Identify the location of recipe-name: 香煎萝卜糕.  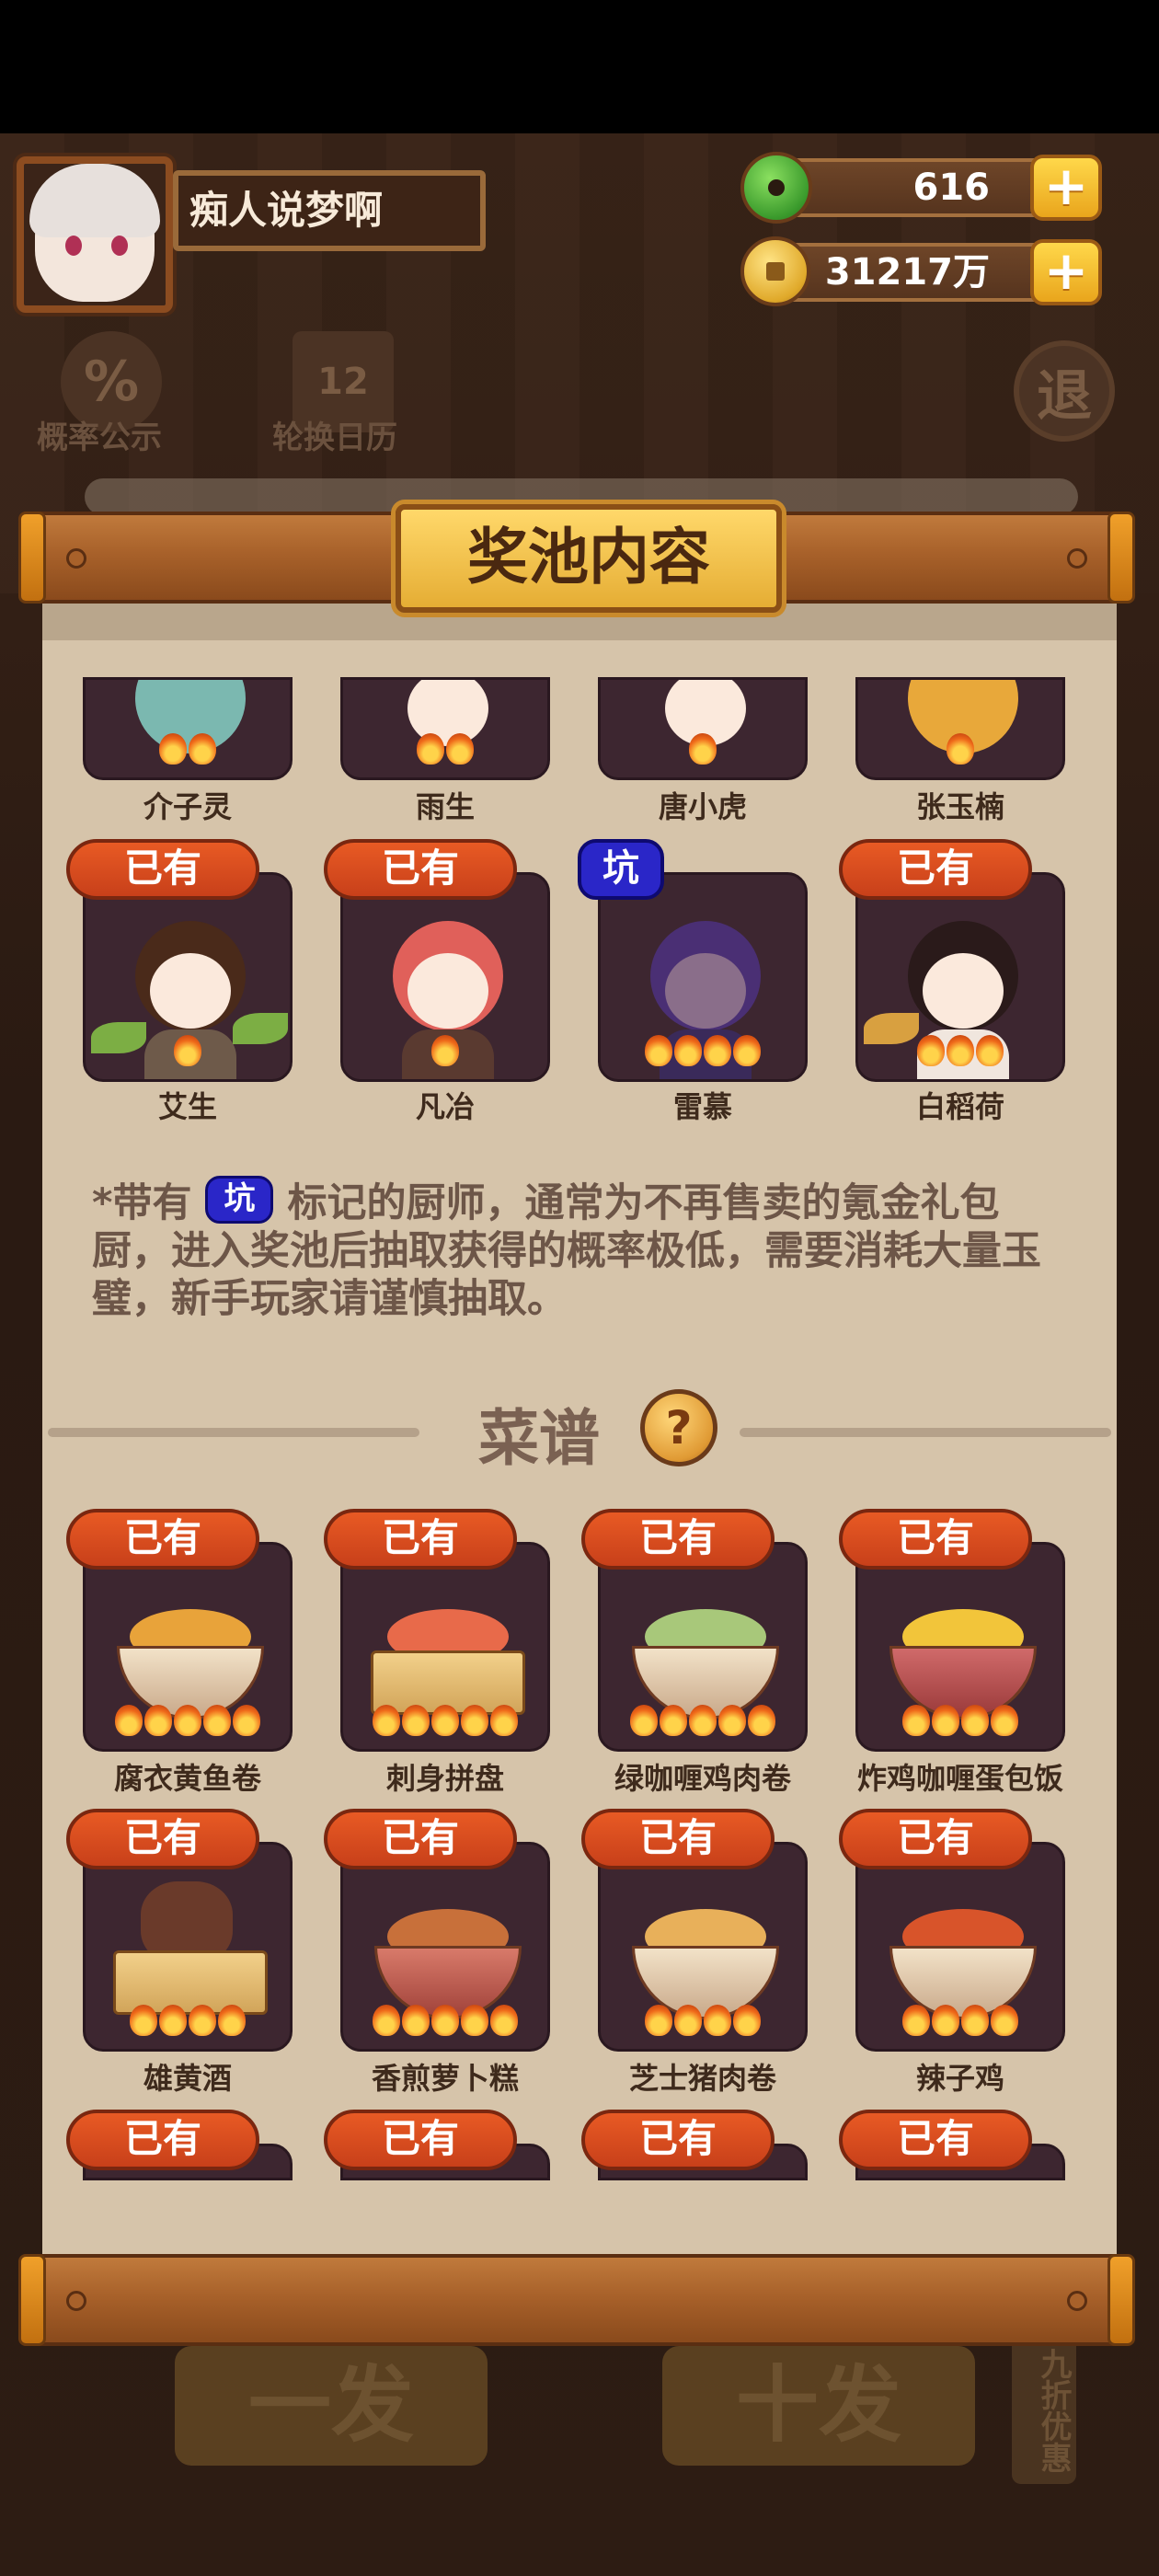
(445, 2078).